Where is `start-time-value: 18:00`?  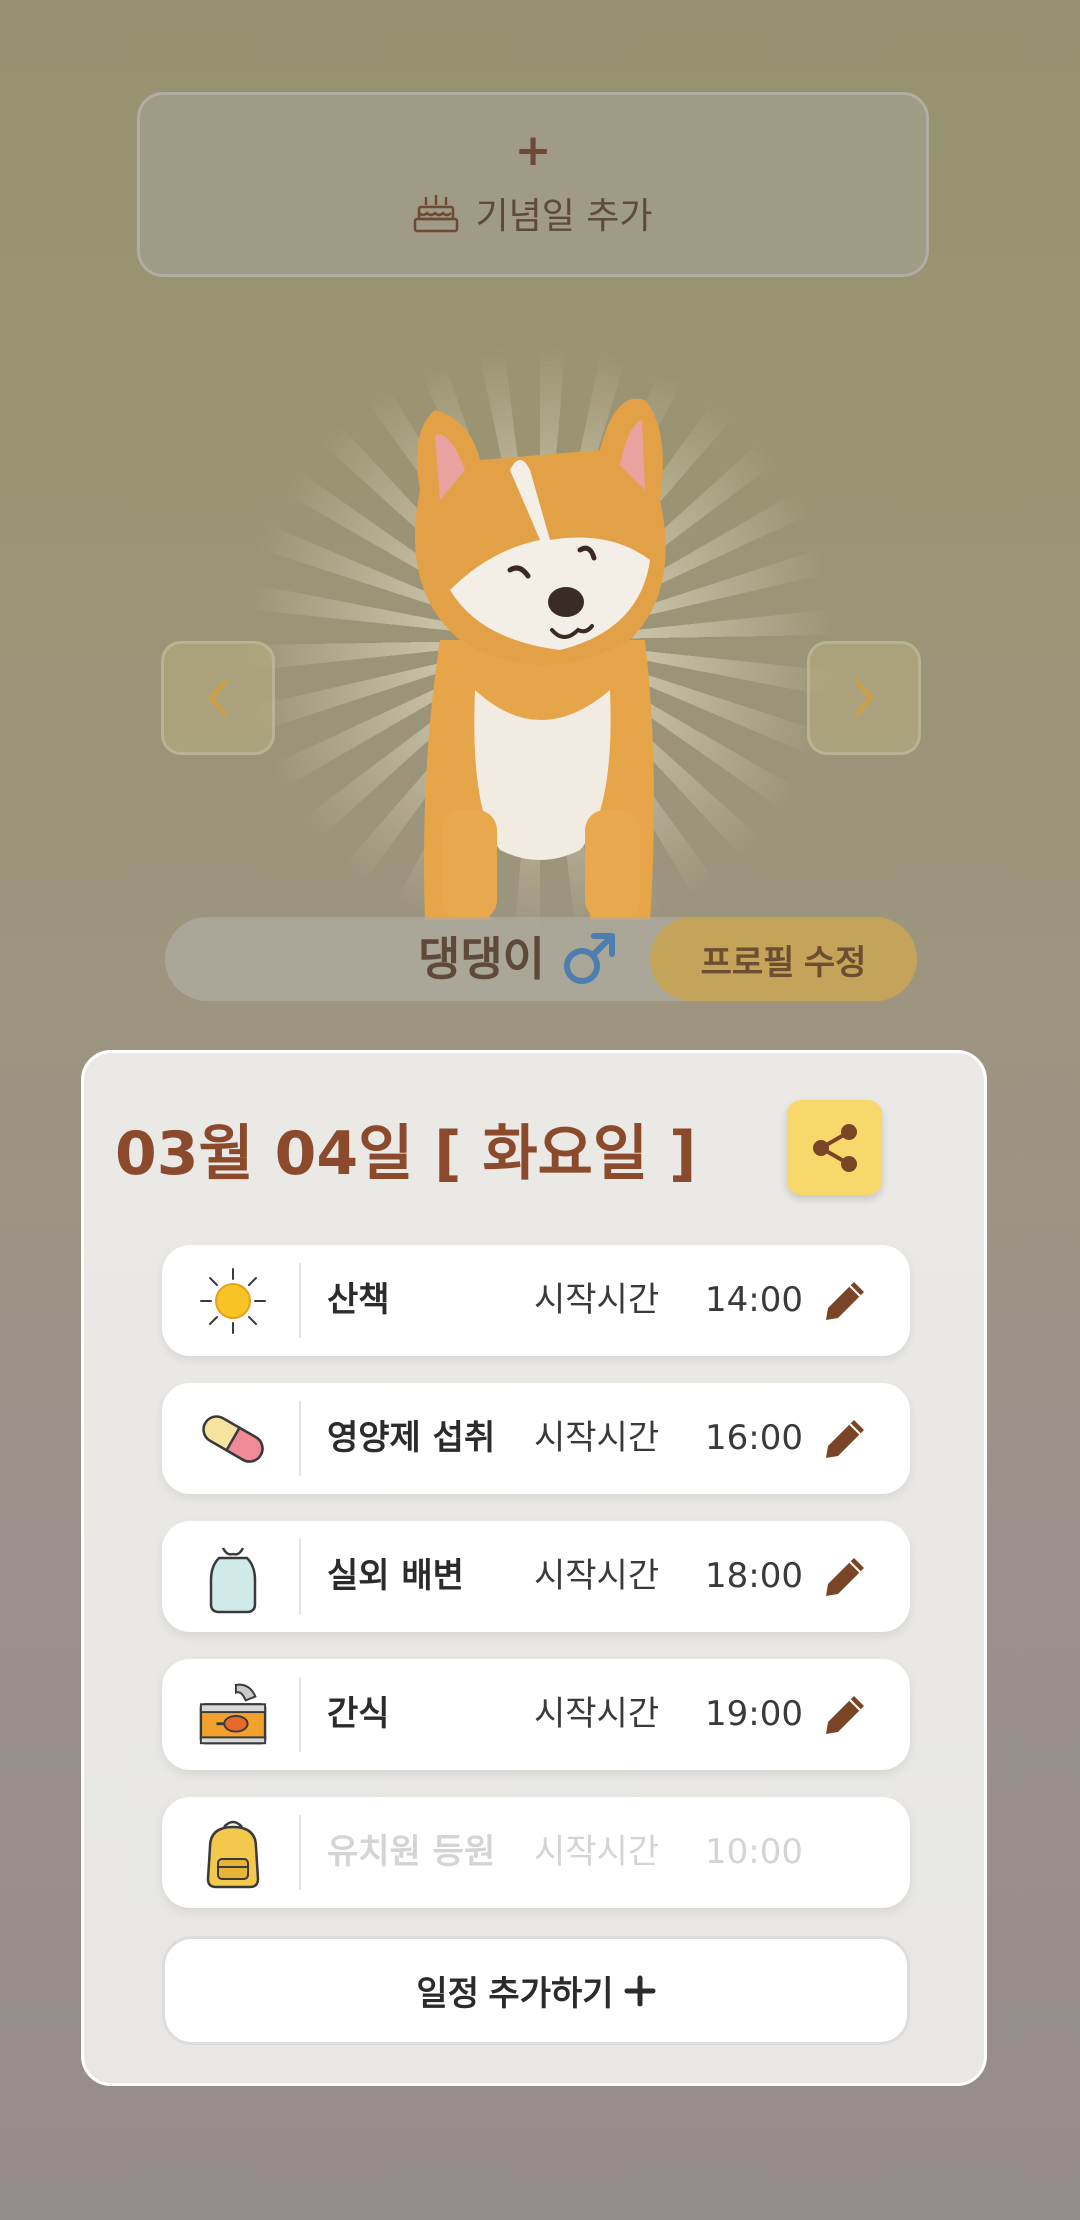
start-time-value: 18:00 is located at coordinates (754, 1576).